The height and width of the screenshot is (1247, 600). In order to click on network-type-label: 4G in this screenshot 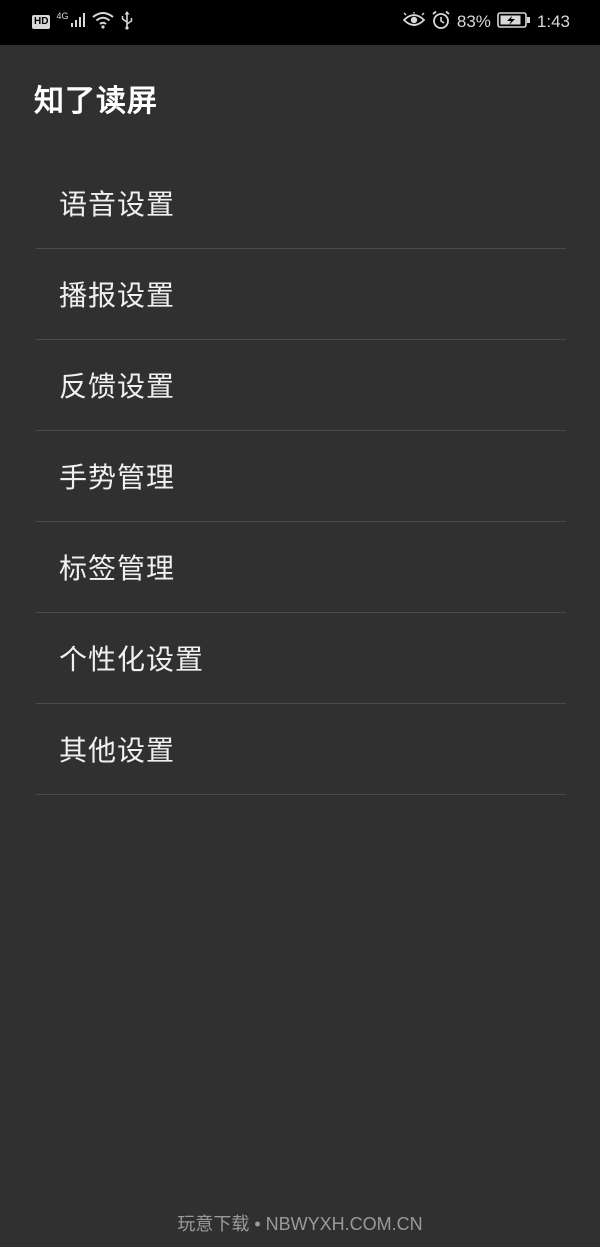, I will do `click(62, 16)`.